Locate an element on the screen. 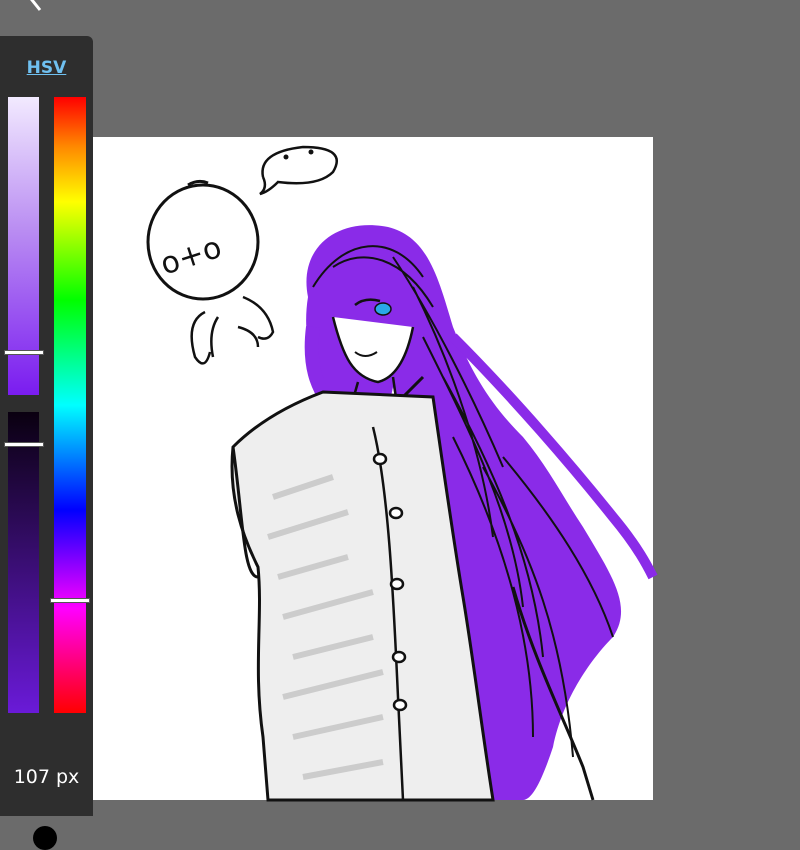 The image size is (800, 850). brush-preview-dot is located at coordinates (45, 838).